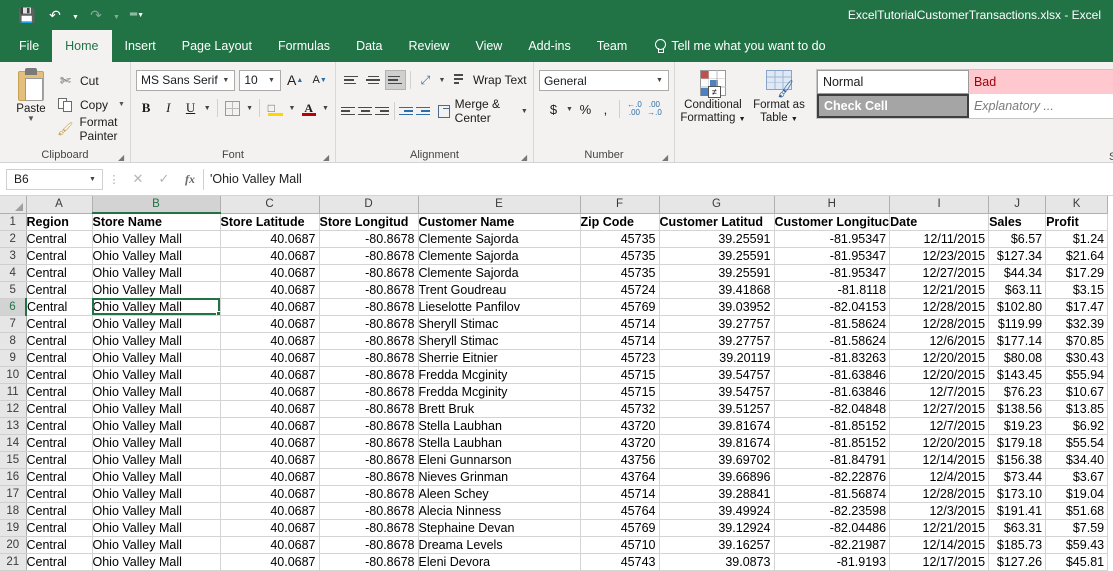 The image size is (1113, 571). I want to click on cell-g2: 39.25591, so click(717, 239).